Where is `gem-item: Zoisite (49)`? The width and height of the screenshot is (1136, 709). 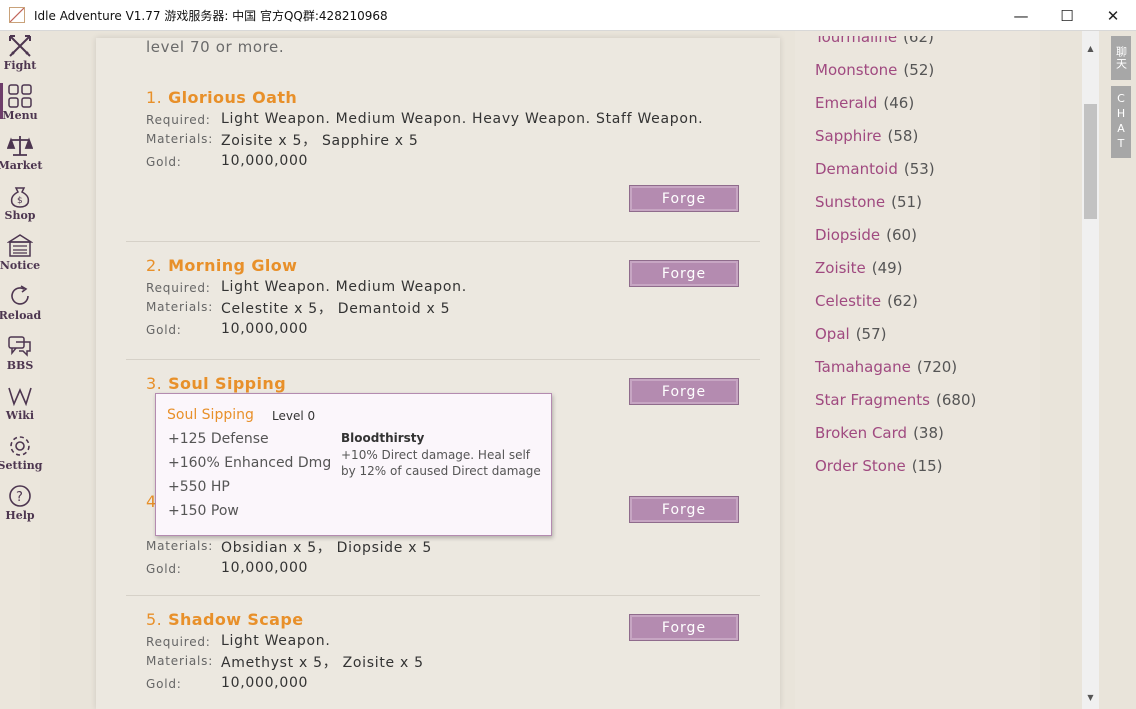
gem-item: Zoisite (49) is located at coordinates (859, 268).